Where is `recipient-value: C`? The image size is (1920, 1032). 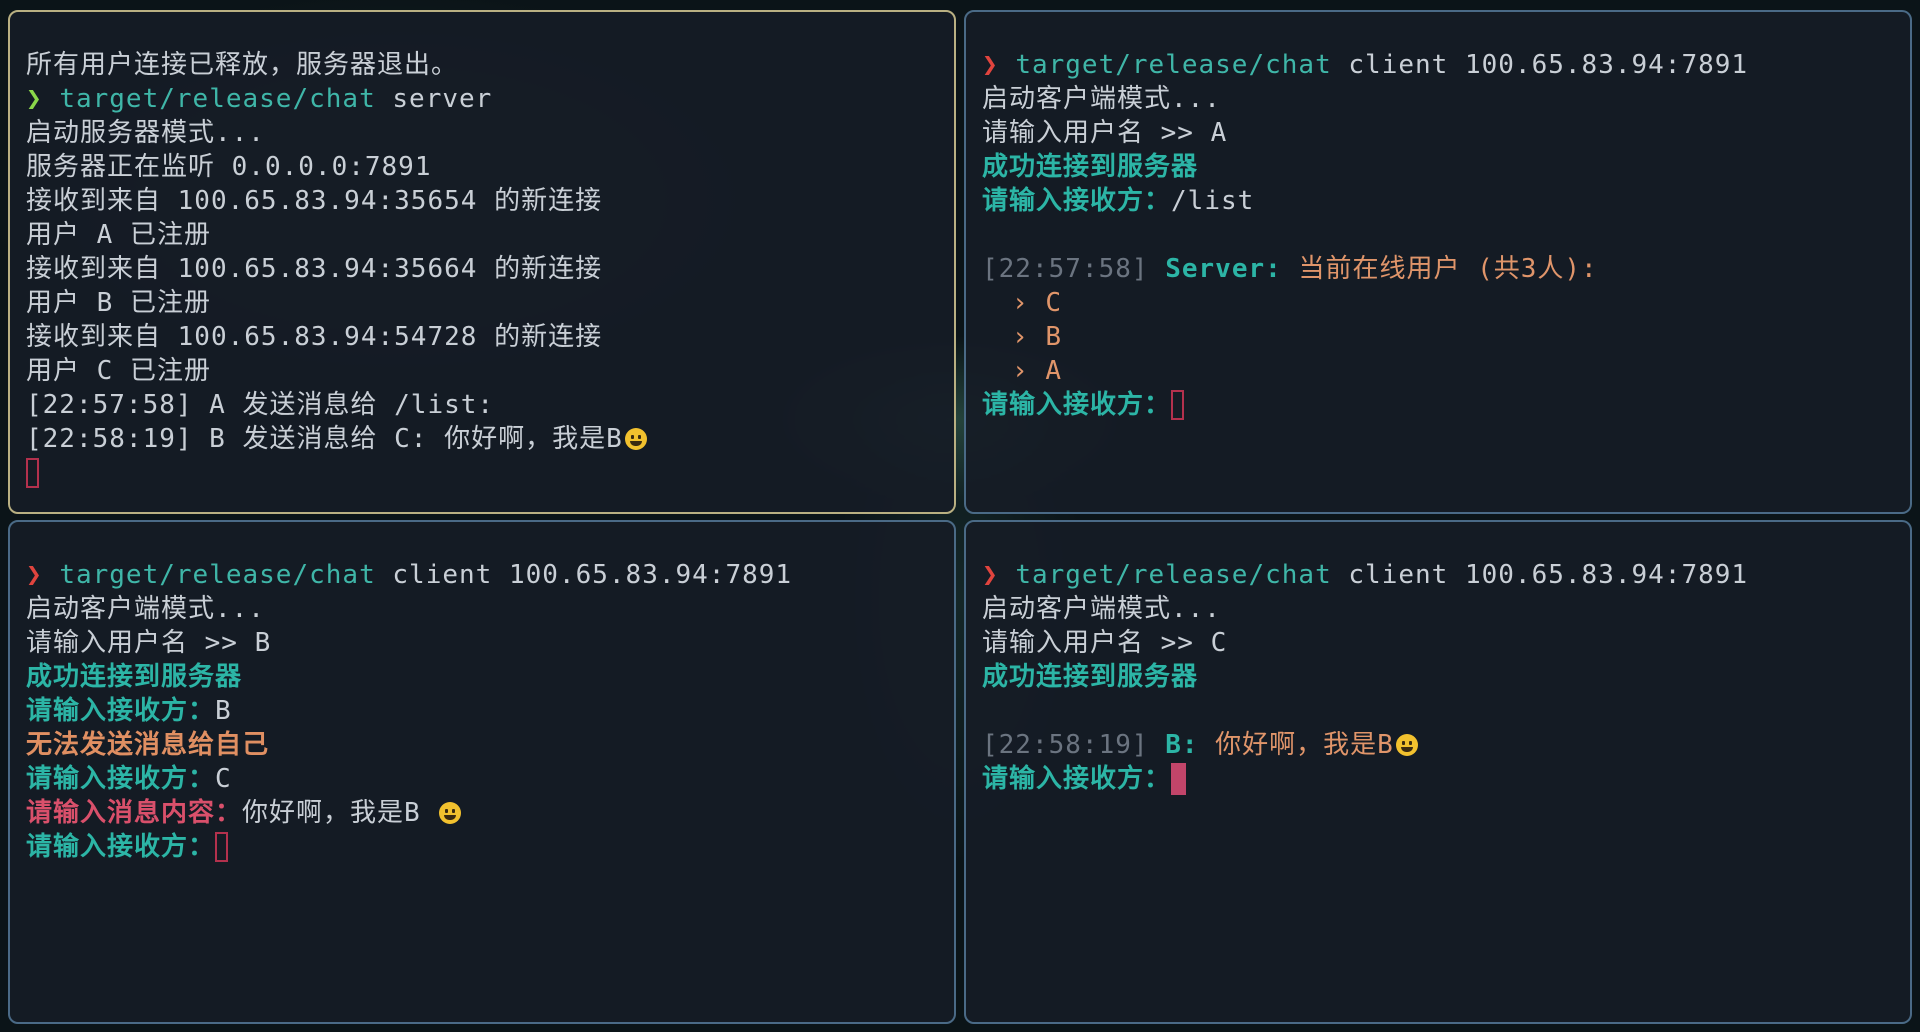 recipient-value: C is located at coordinates (223, 779).